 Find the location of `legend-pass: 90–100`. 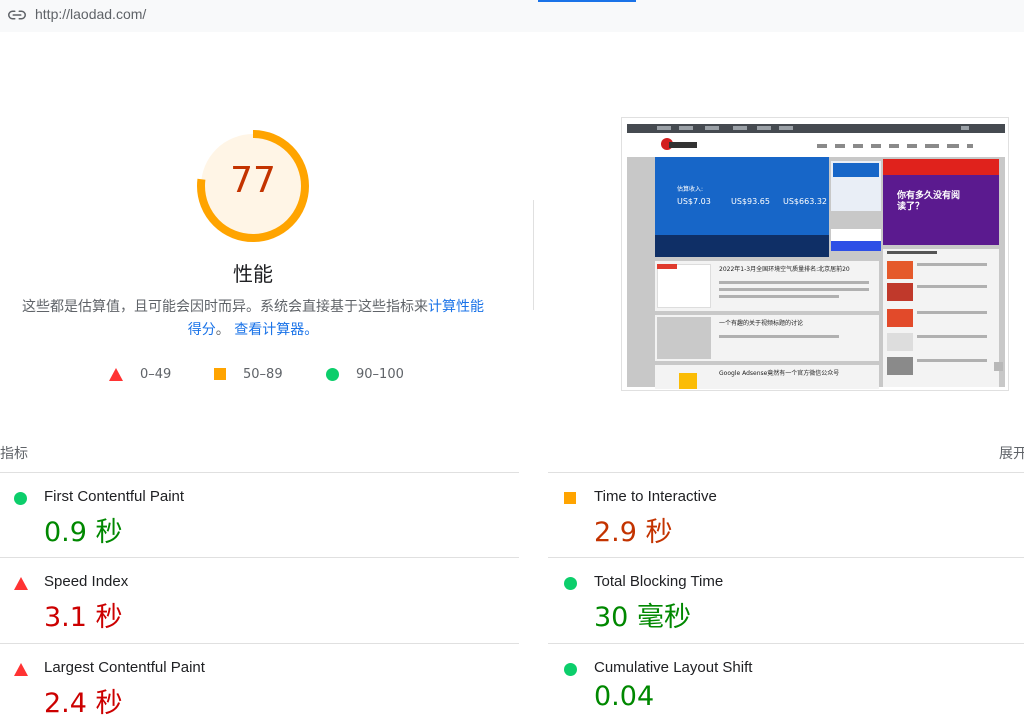

legend-pass: 90–100 is located at coordinates (365, 374).